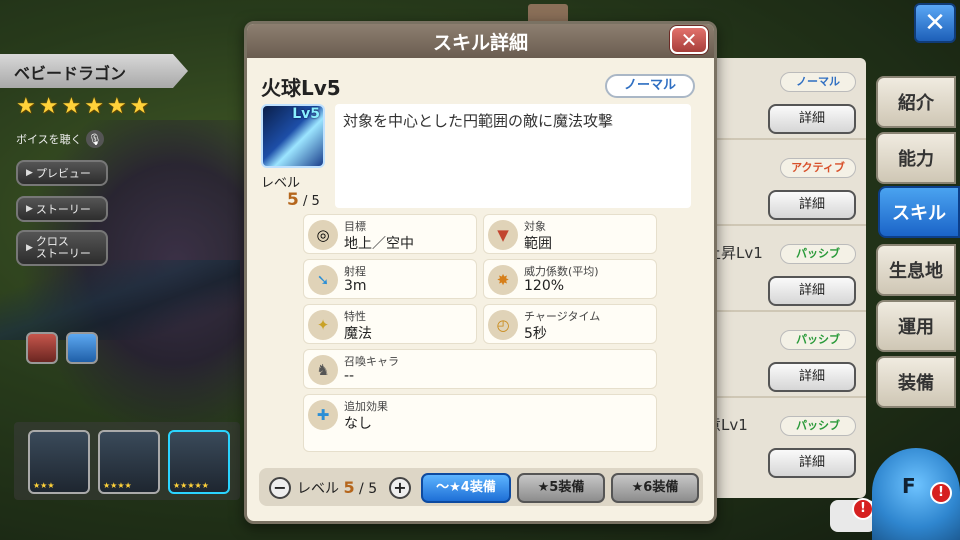 The image size is (960, 540). What do you see at coordinates (400, 488) in the screenshot?
I see `level-plus-button: +` at bounding box center [400, 488].